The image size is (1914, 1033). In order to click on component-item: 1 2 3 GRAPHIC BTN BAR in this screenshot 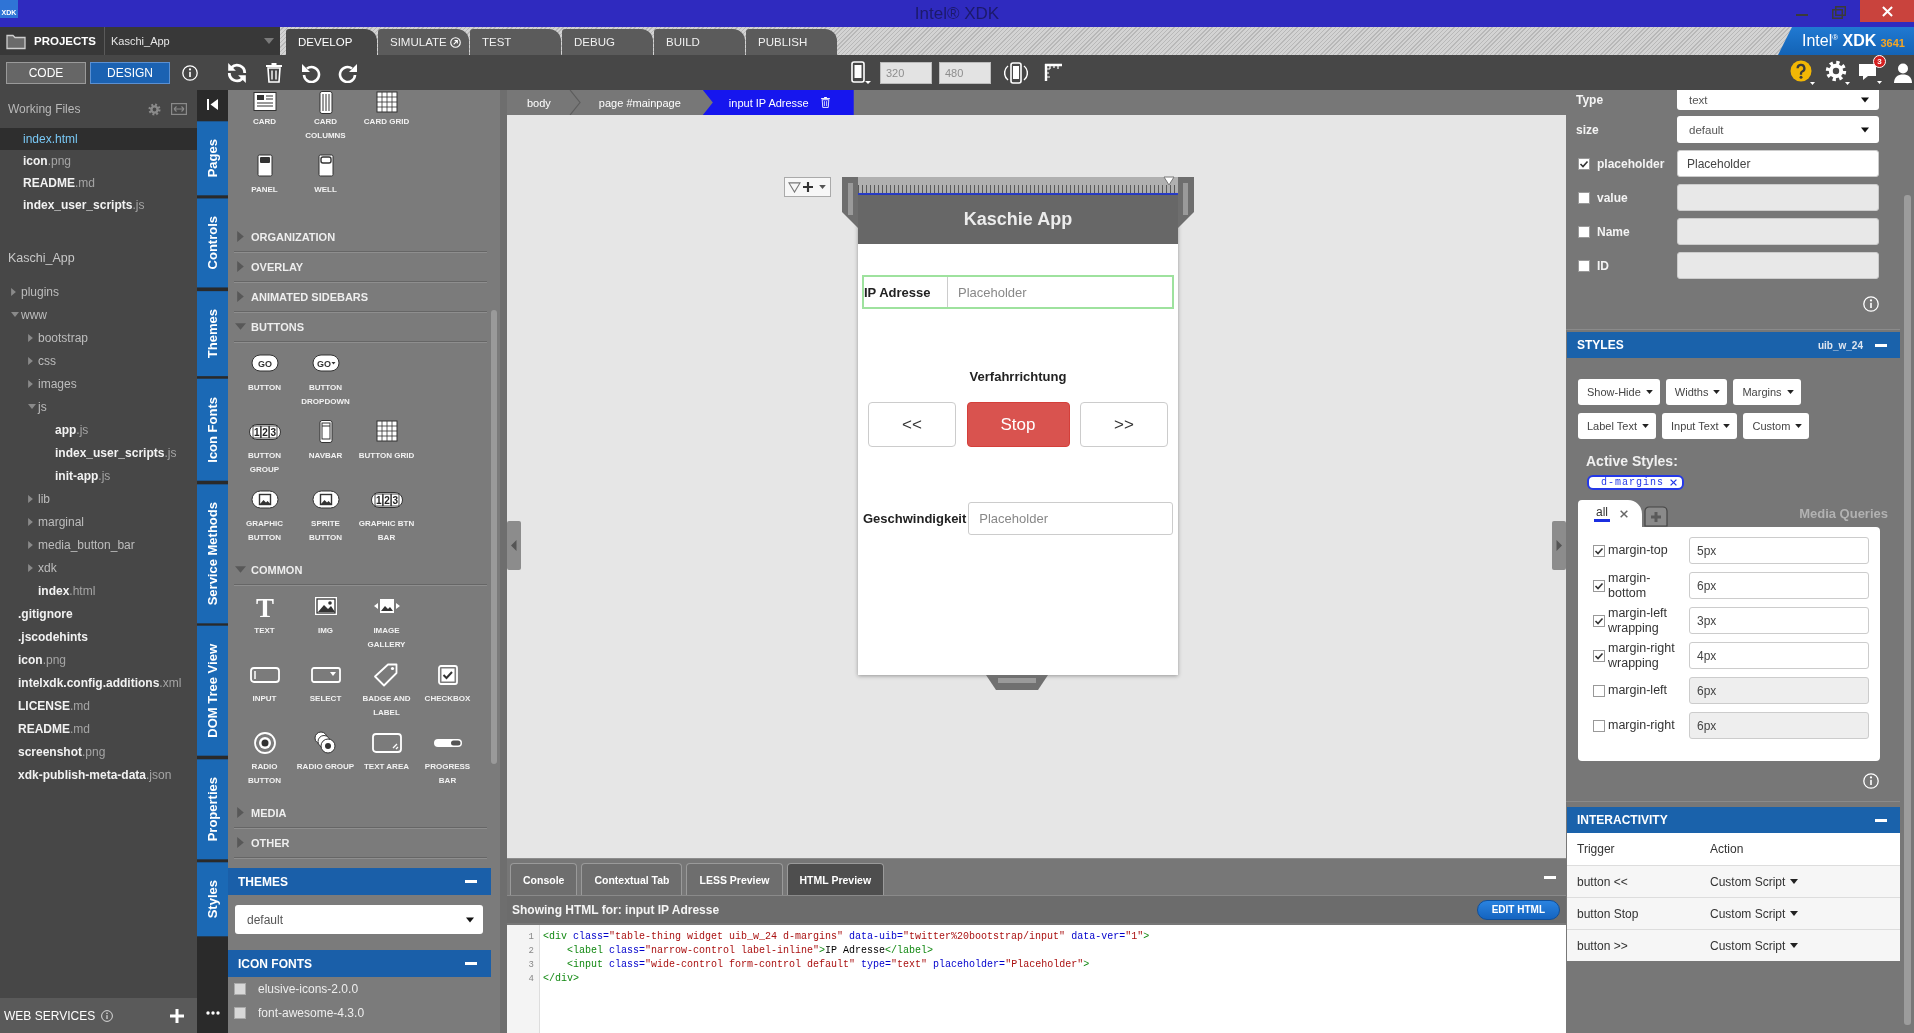, I will do `click(386, 517)`.